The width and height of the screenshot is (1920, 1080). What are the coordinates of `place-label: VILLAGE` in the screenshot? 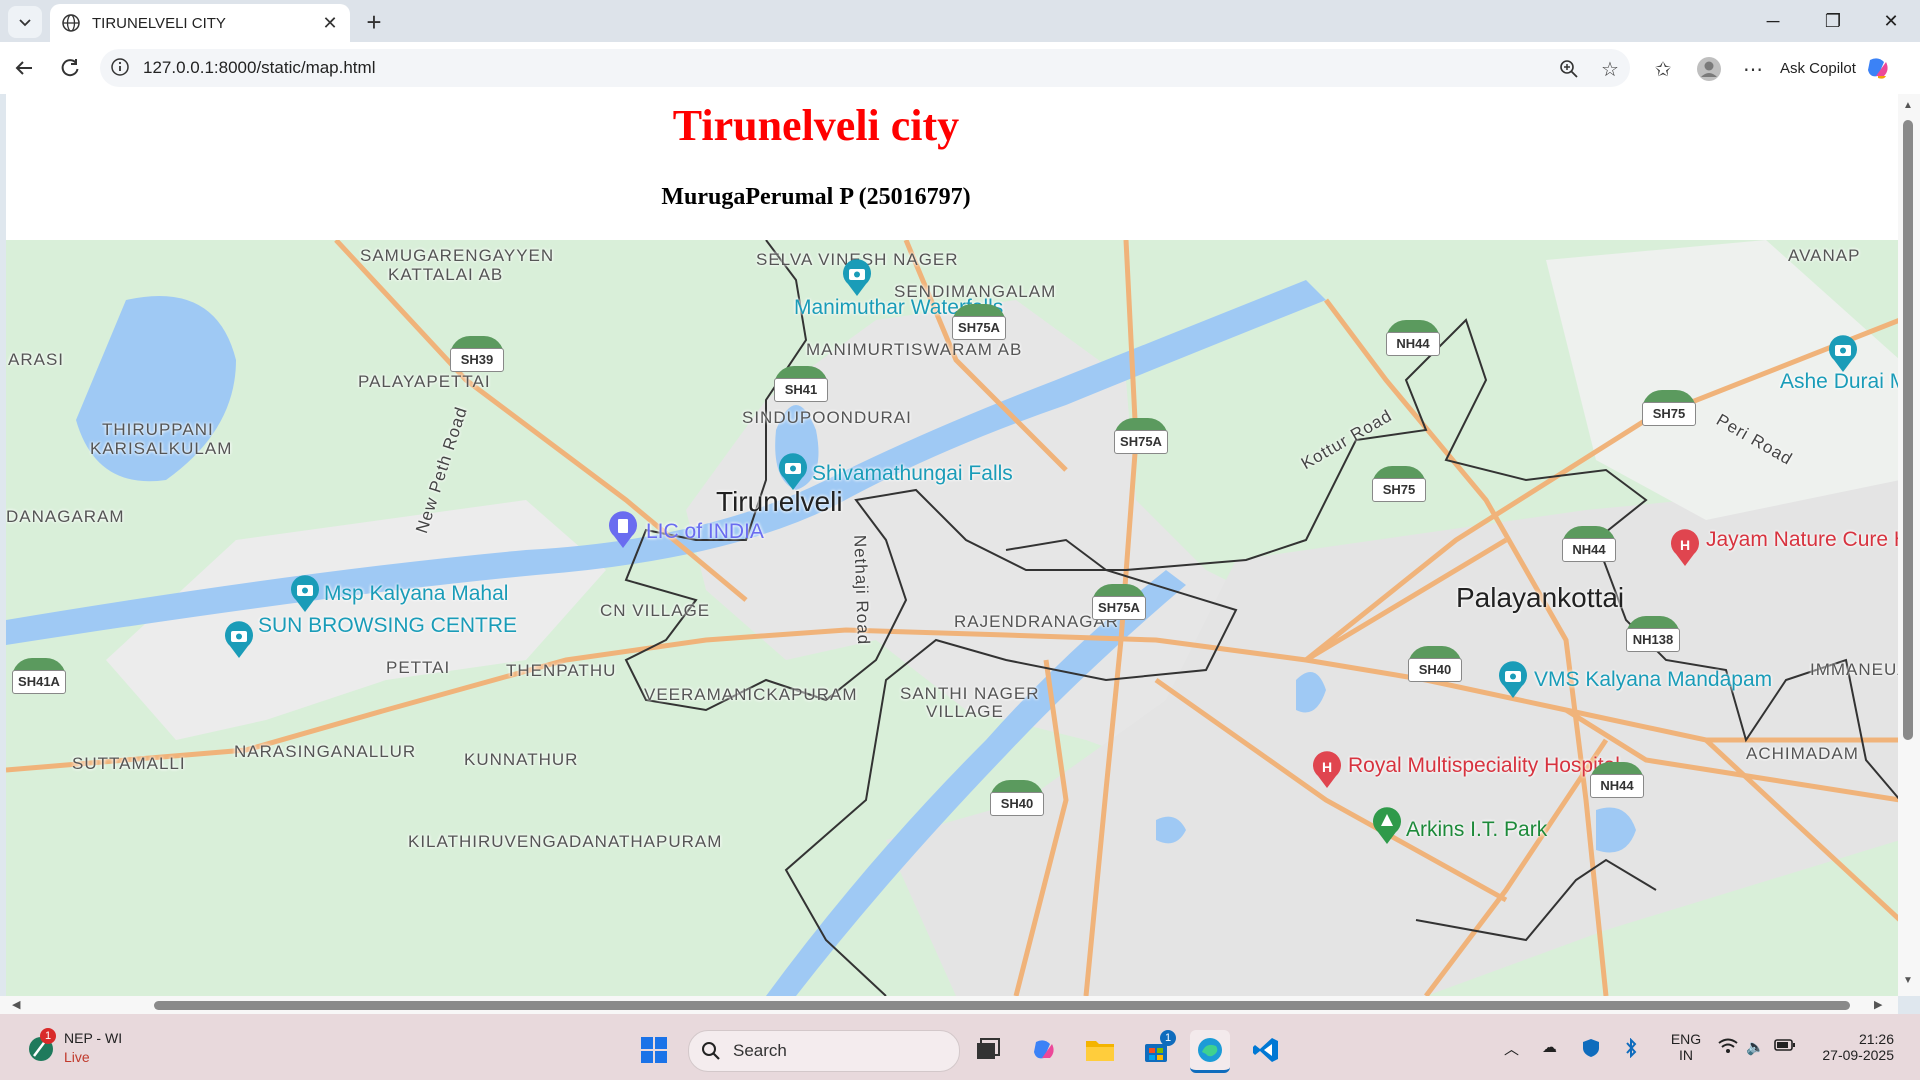 It's located at (965, 711).